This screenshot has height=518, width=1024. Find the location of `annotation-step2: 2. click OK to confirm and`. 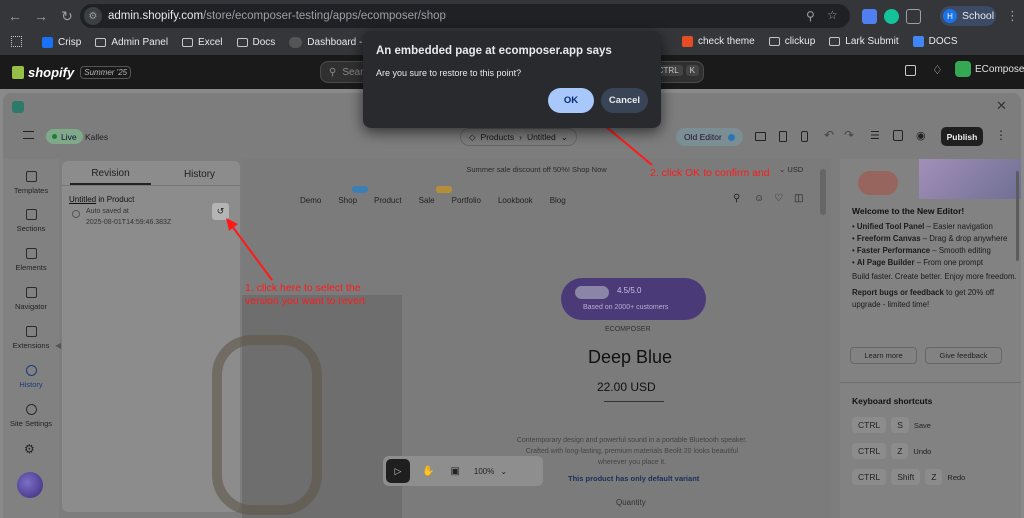

annotation-step2: 2. click OK to confirm and is located at coordinates (710, 173).